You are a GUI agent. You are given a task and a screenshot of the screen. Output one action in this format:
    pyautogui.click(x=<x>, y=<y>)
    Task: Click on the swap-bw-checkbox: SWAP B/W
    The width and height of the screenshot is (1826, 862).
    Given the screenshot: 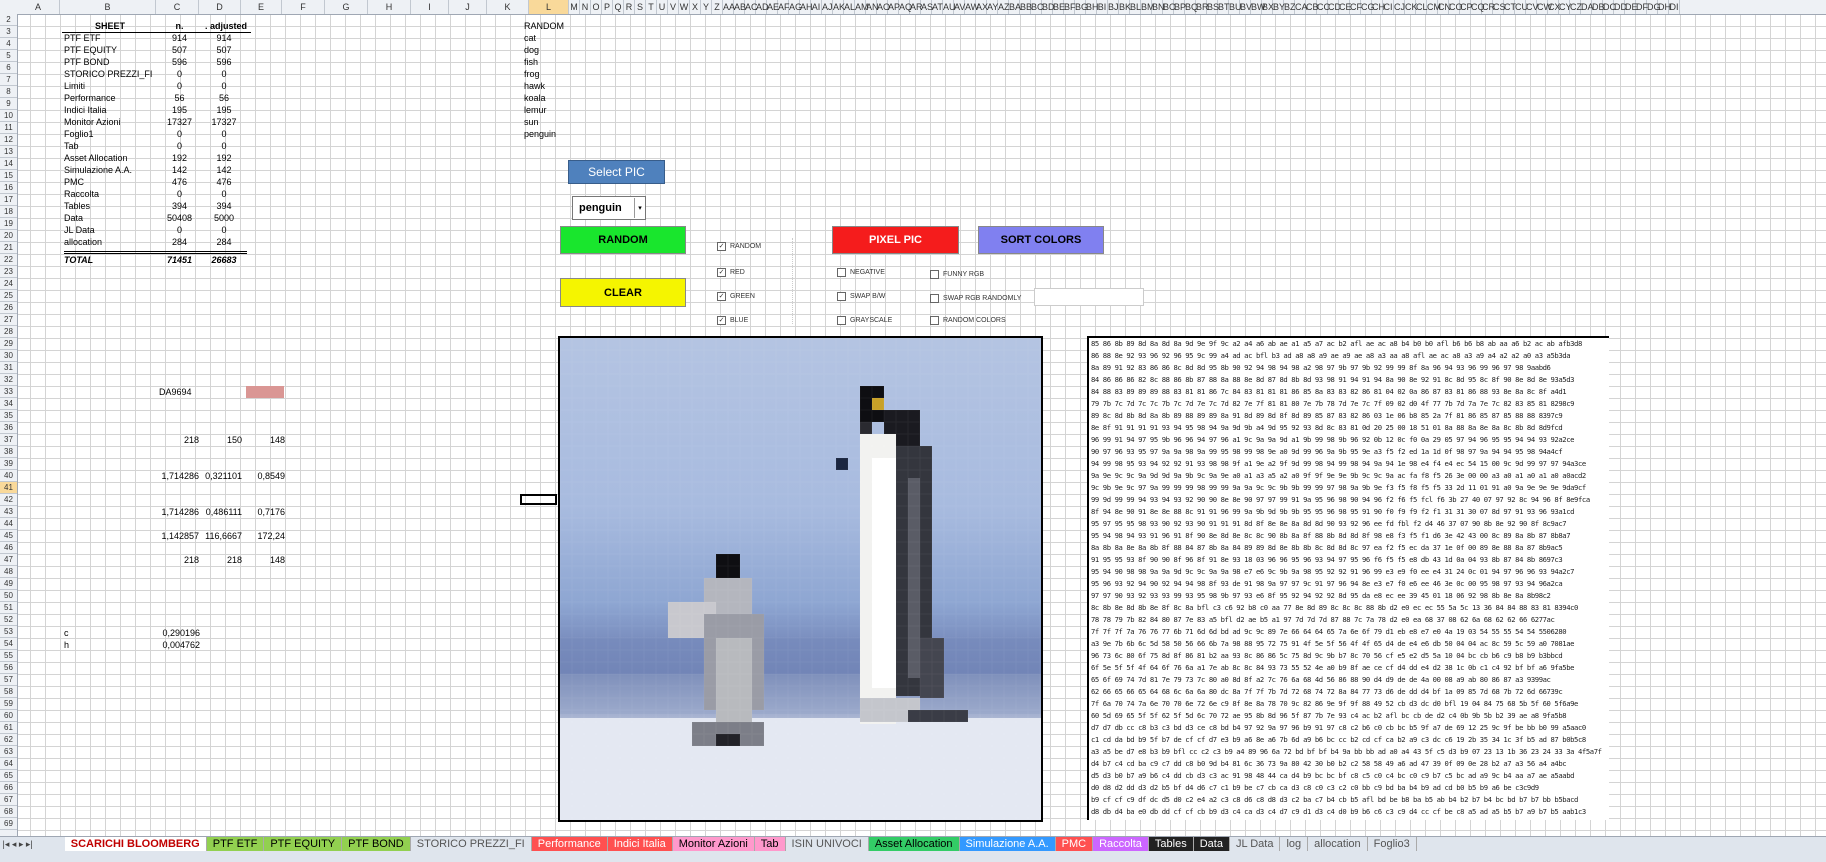 What is the action you would take?
    pyautogui.click(x=861, y=296)
    